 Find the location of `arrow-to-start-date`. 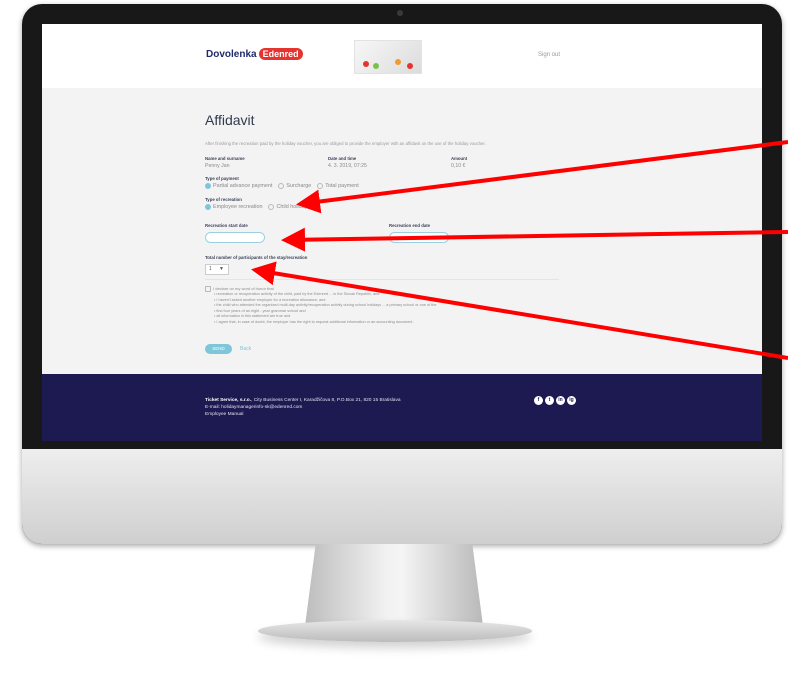

arrow-to-start-date is located at coordinates (534, 239).